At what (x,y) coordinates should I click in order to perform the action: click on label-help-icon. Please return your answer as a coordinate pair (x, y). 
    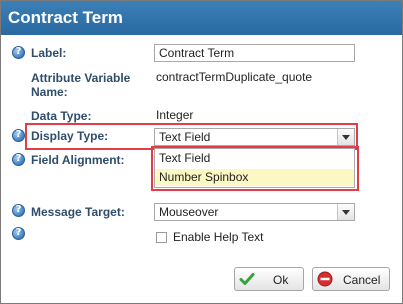
    Looking at the image, I should click on (18, 52).